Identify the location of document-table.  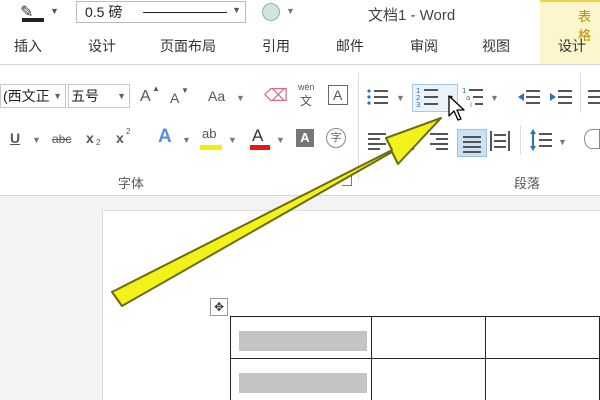
(415, 358).